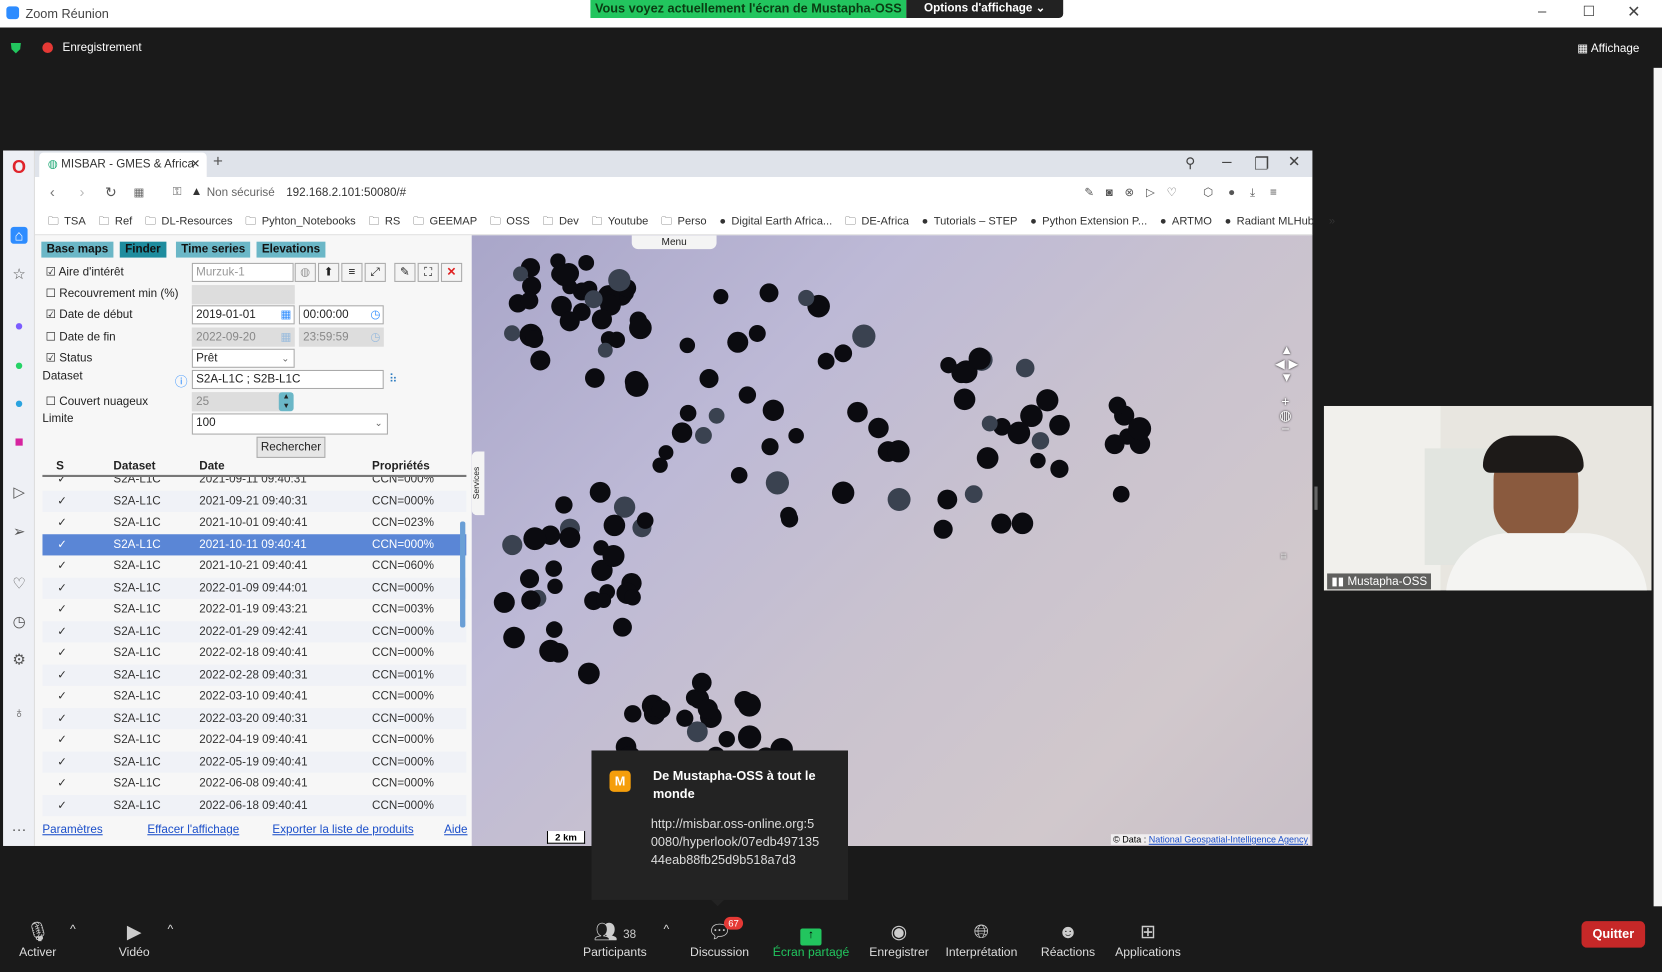  Describe the element at coordinates (115, 221) in the screenshot. I see `bookmark-item: 🗀︎ Ref` at that location.